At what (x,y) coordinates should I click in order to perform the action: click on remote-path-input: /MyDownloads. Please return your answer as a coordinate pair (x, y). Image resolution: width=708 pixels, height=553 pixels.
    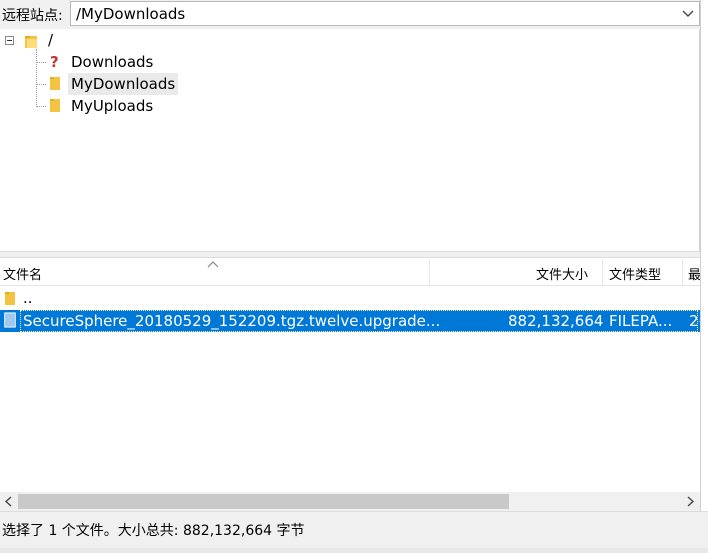
    Looking at the image, I should click on (130, 14).